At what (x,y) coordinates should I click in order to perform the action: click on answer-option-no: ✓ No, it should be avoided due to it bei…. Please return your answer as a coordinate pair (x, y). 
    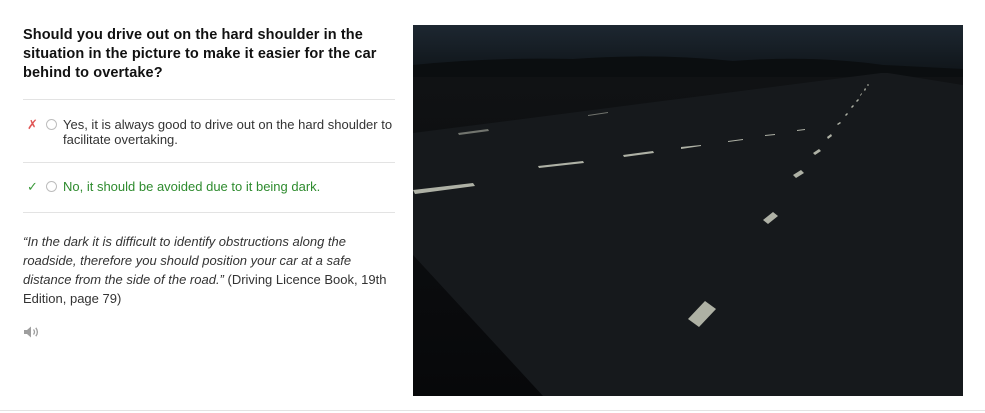
    Looking at the image, I should click on (209, 187).